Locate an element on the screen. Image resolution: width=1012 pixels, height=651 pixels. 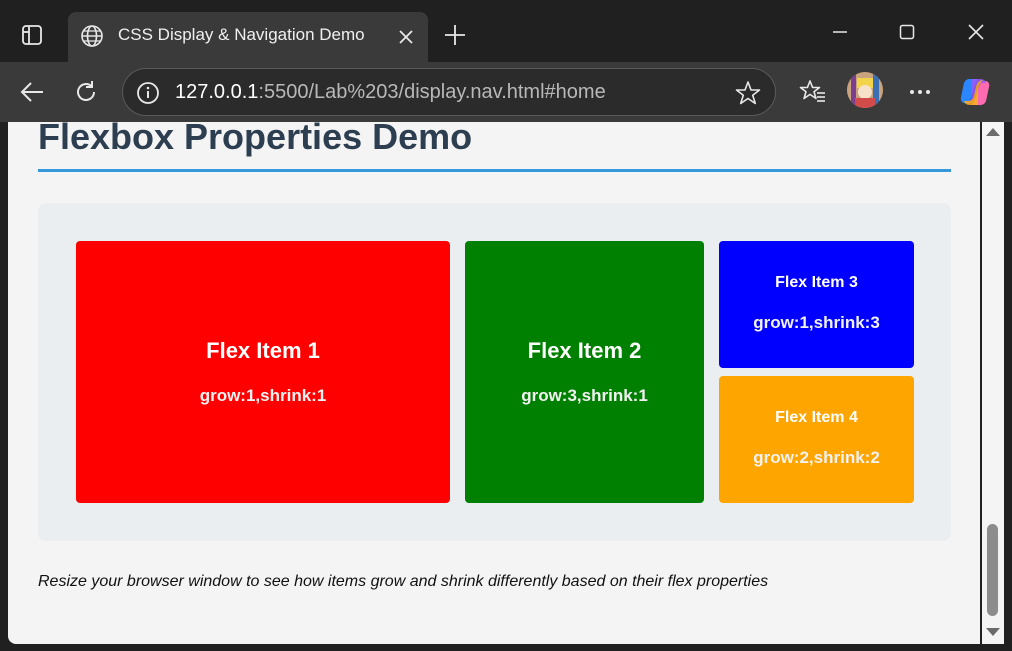
browser-tab: CSS Display & Navigation Demo is located at coordinates (248, 37).